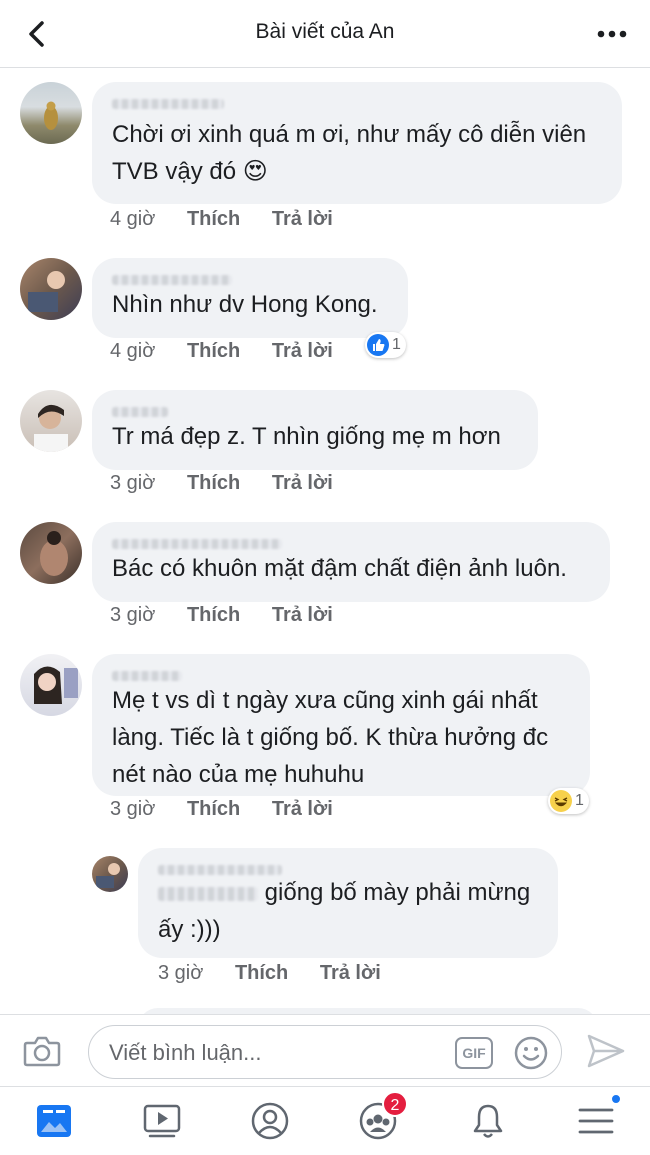 The width and height of the screenshot is (650, 1155). I want to click on tab-notifications, so click(488, 1121).